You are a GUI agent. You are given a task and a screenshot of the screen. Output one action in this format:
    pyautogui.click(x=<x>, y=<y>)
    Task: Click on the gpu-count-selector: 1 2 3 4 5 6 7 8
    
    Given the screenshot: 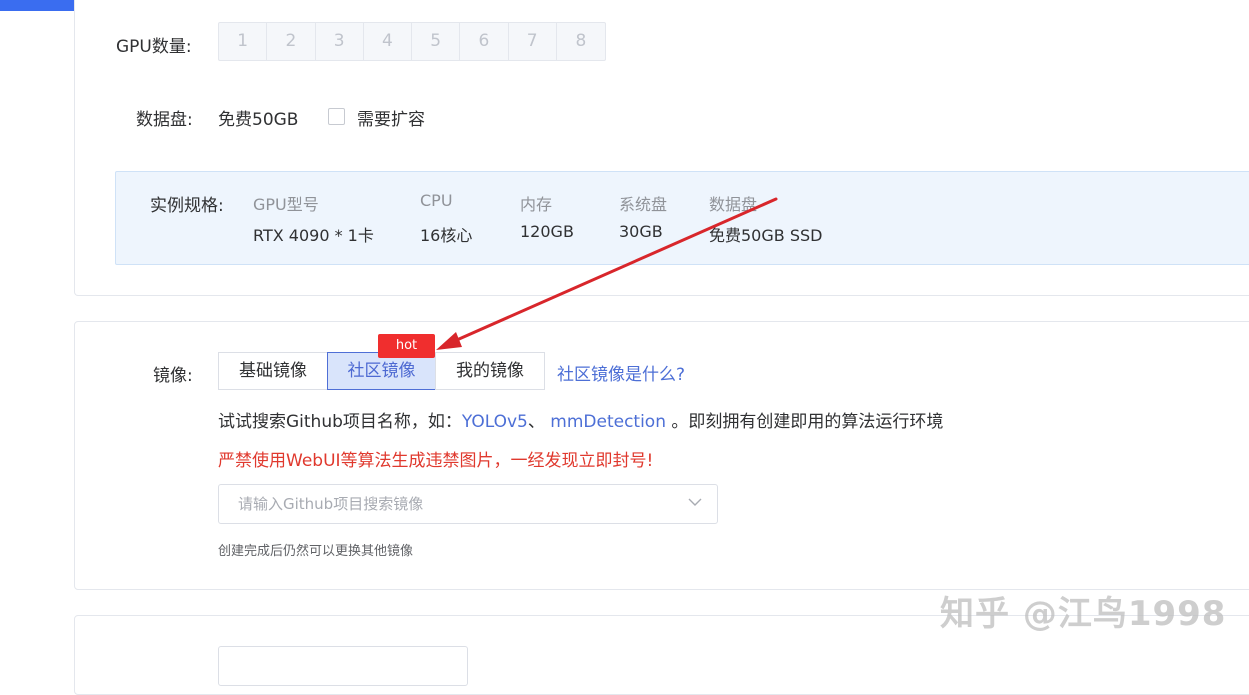 What is the action you would take?
    pyautogui.click(x=412, y=41)
    